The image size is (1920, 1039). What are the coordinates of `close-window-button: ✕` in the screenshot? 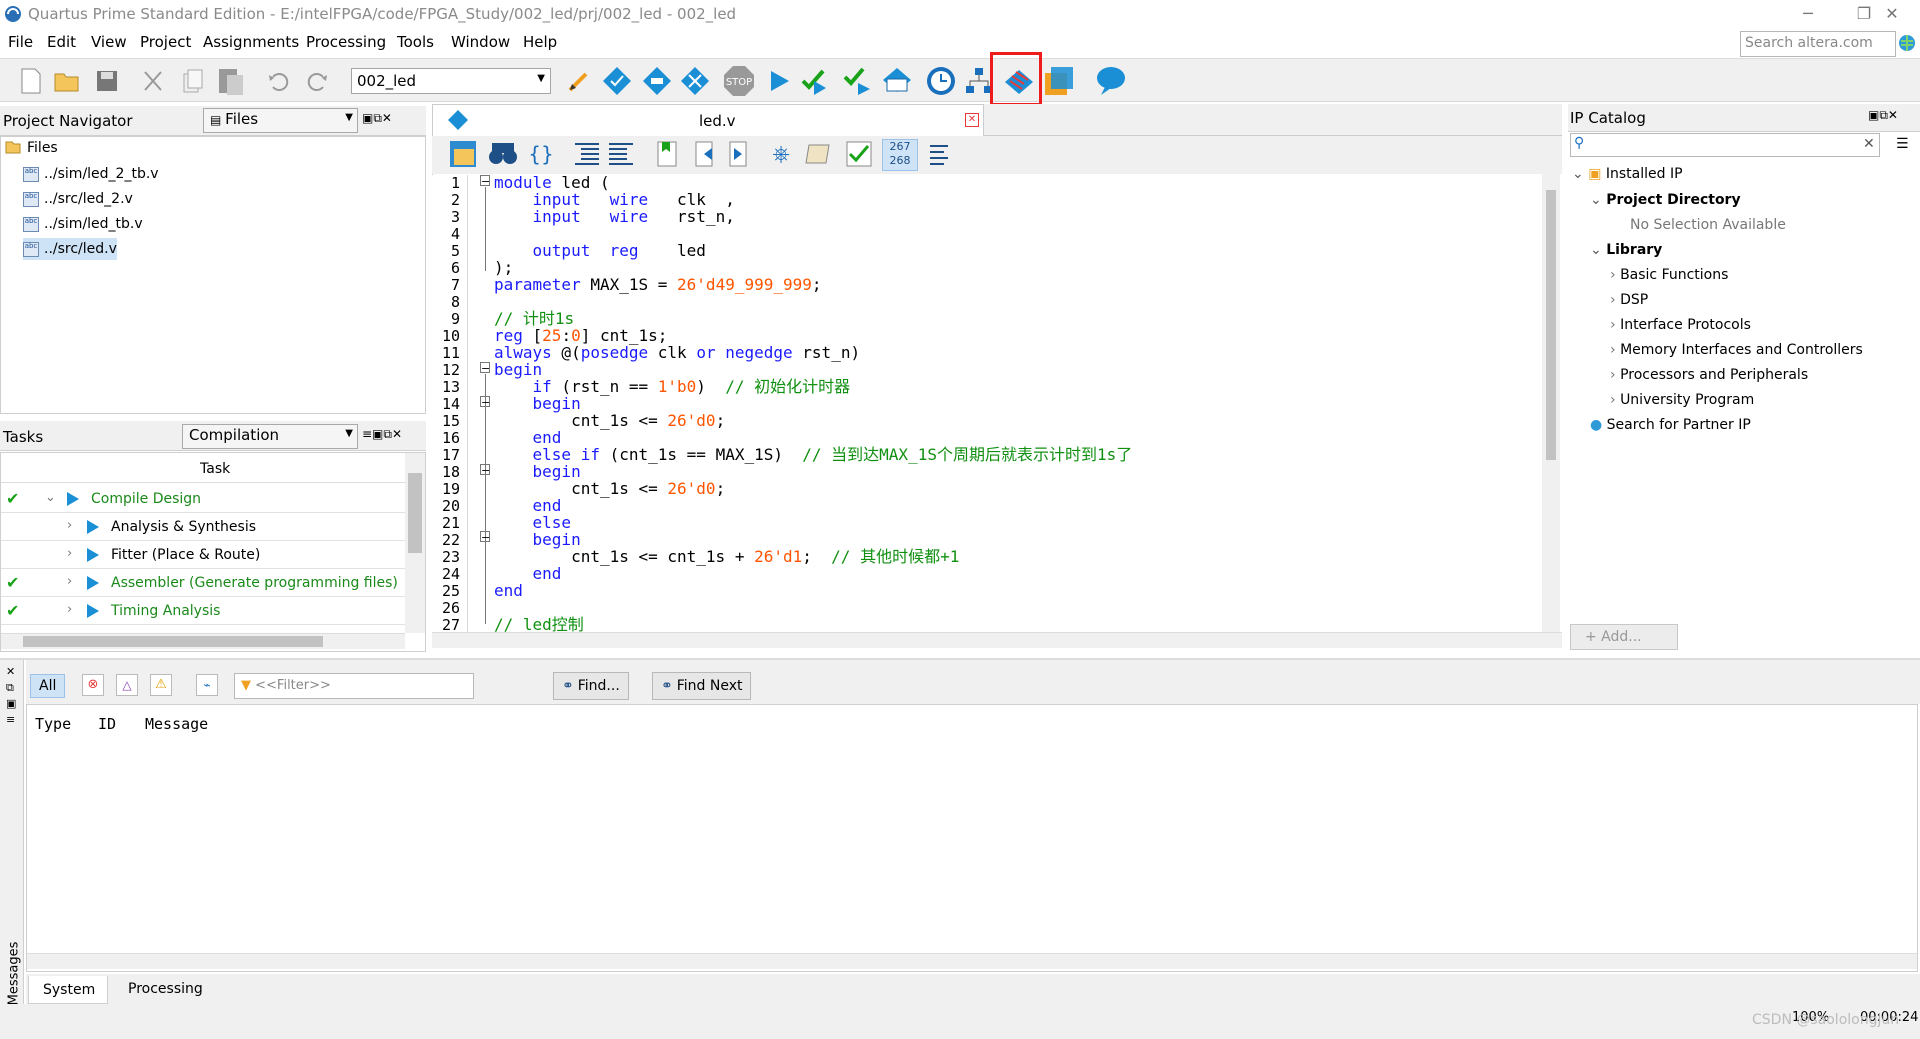 It's located at (1892, 14).